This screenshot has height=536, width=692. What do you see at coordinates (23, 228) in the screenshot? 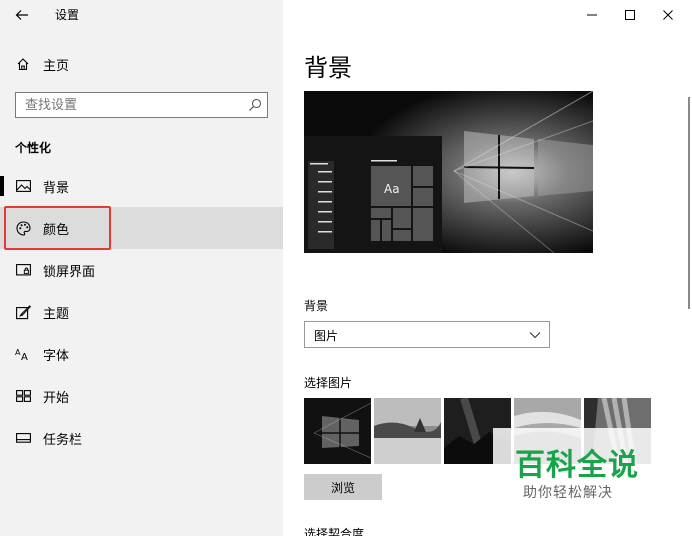
I see `palette-icon` at bounding box center [23, 228].